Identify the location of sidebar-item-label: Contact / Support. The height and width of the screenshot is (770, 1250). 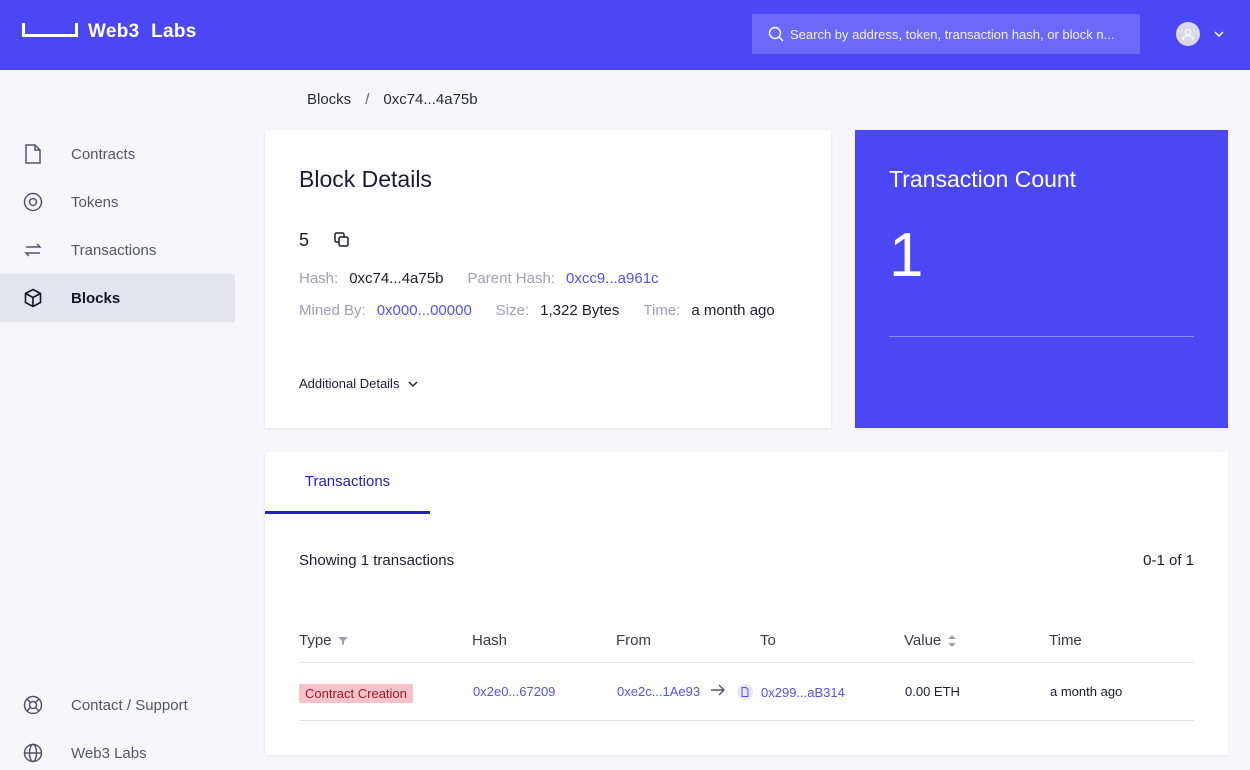
(129, 705).